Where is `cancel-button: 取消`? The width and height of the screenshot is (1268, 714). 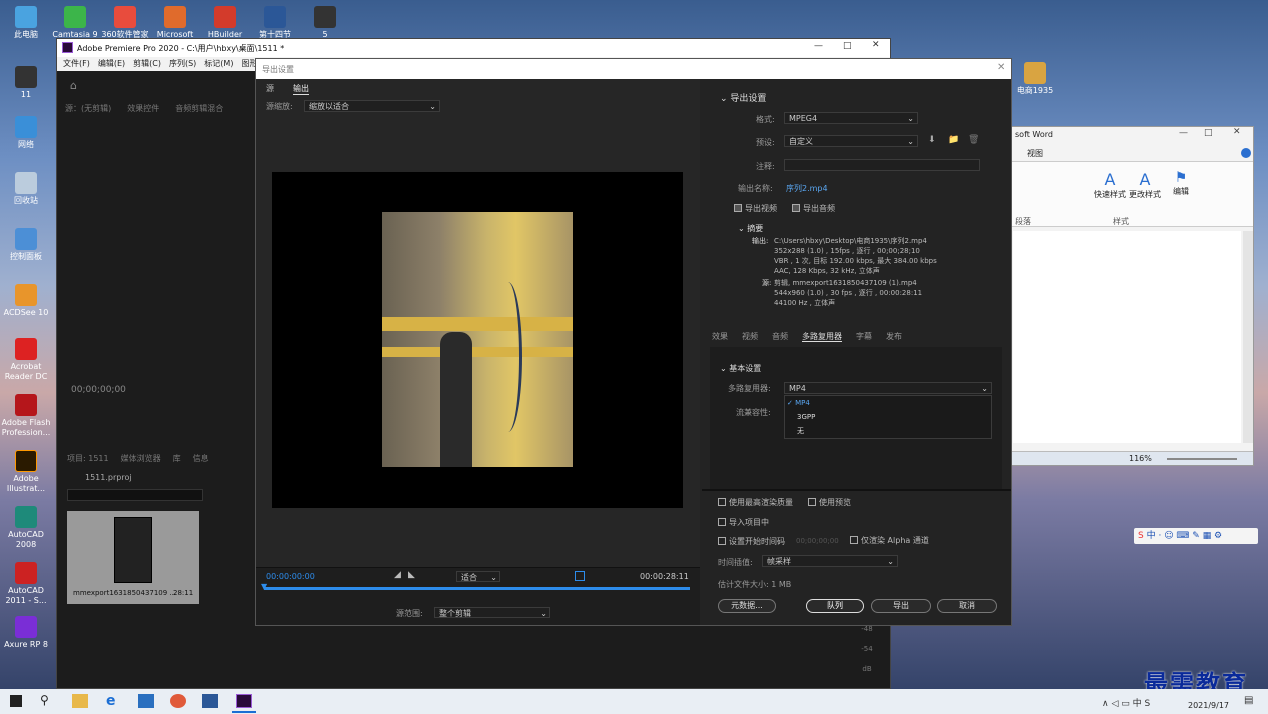 cancel-button: 取消 is located at coordinates (967, 606).